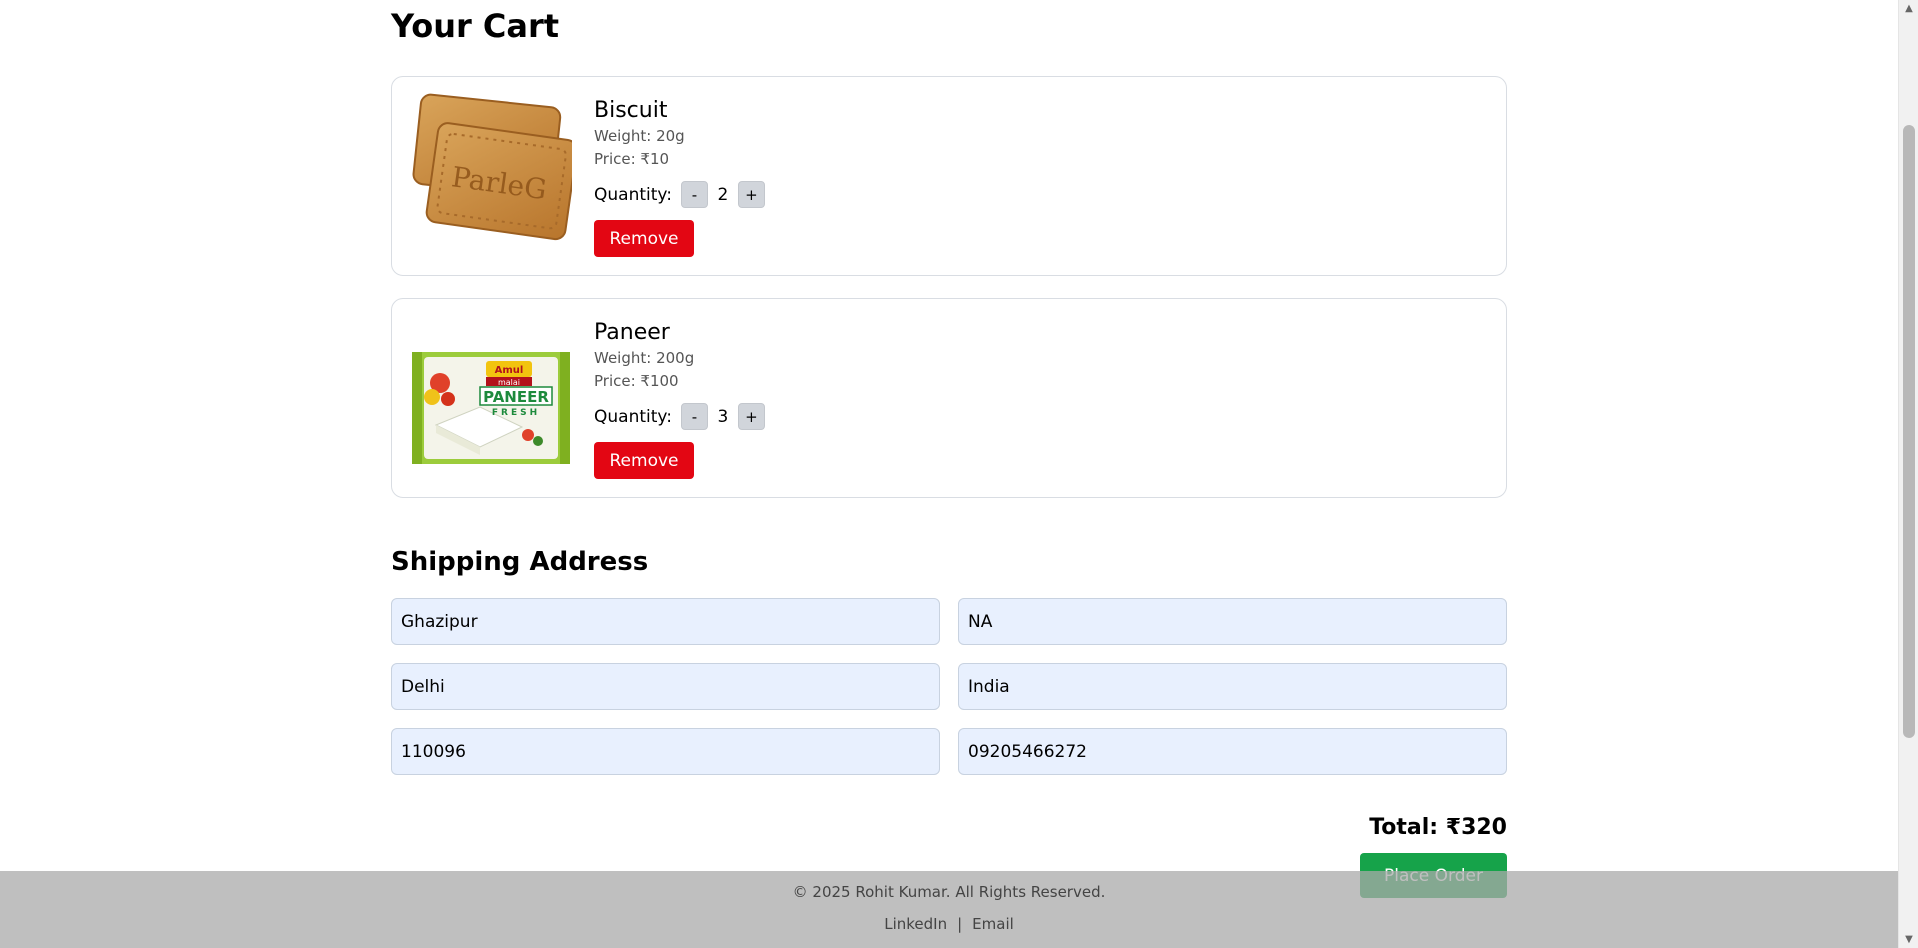 The image size is (1918, 948). What do you see at coordinates (509, 382) in the screenshot?
I see `package-sub: malai` at bounding box center [509, 382].